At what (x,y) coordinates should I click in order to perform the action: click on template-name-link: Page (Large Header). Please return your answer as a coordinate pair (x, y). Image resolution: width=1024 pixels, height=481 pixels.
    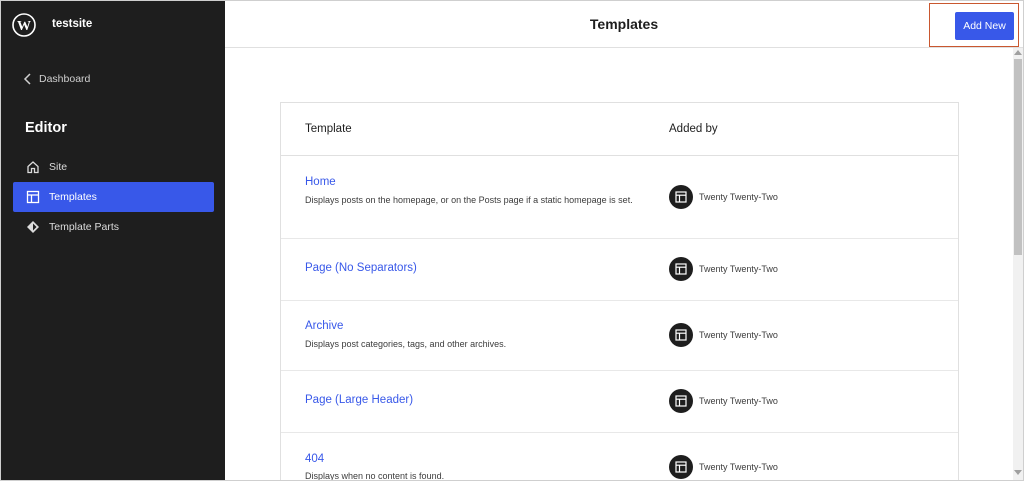
    Looking at the image, I should click on (359, 400).